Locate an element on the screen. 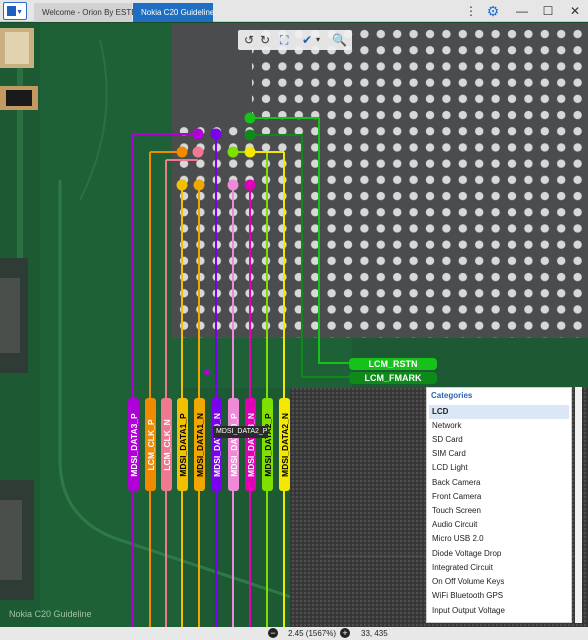 The image size is (588, 640). panel-title: Categories is located at coordinates (452, 395).